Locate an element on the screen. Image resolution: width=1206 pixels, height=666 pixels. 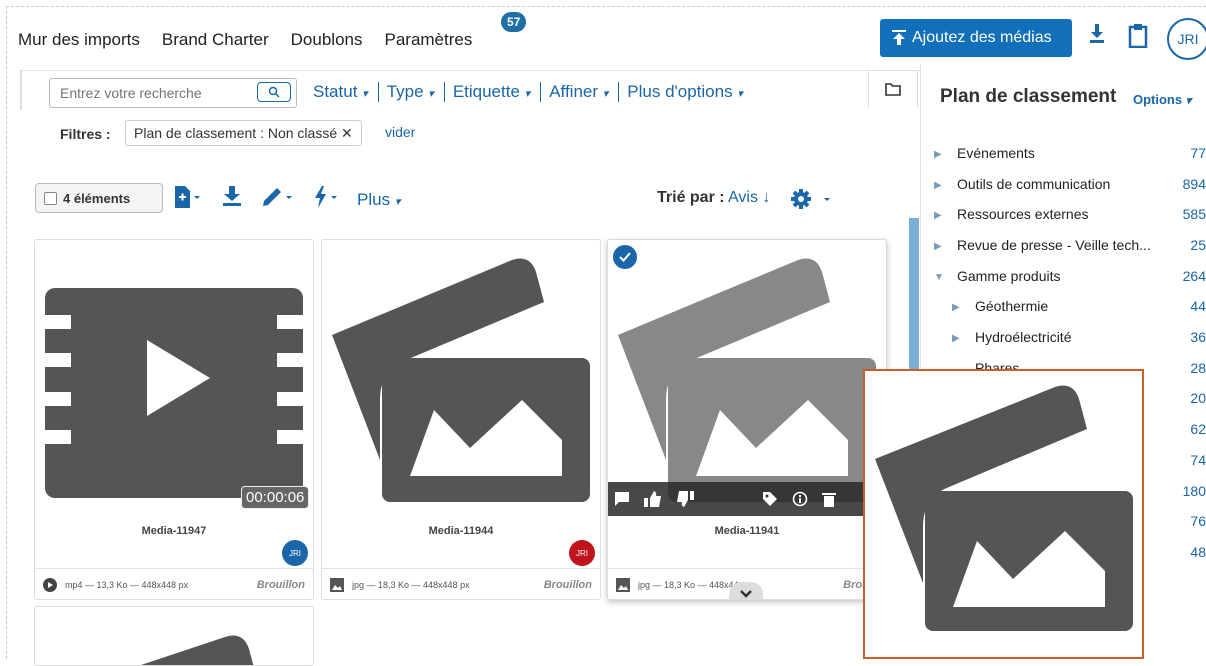
filter-statut: Statut ▾ is located at coordinates (346, 92).